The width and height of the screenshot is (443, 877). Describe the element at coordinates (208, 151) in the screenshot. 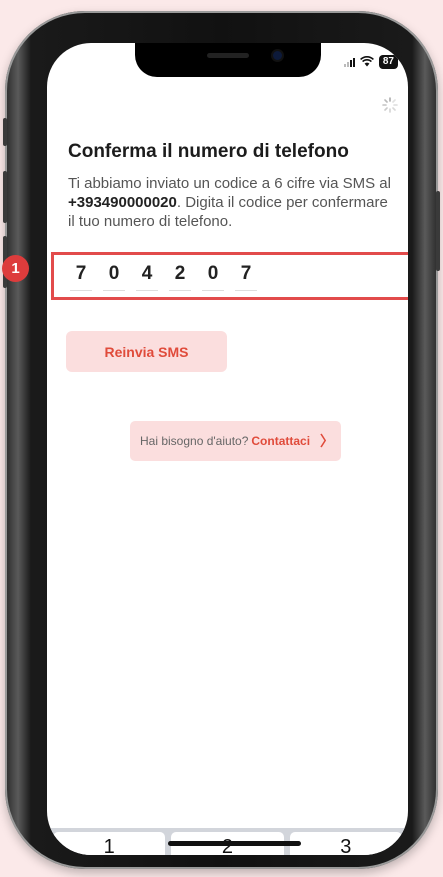

I see `page-title: Conferma il numero di telefono` at that location.